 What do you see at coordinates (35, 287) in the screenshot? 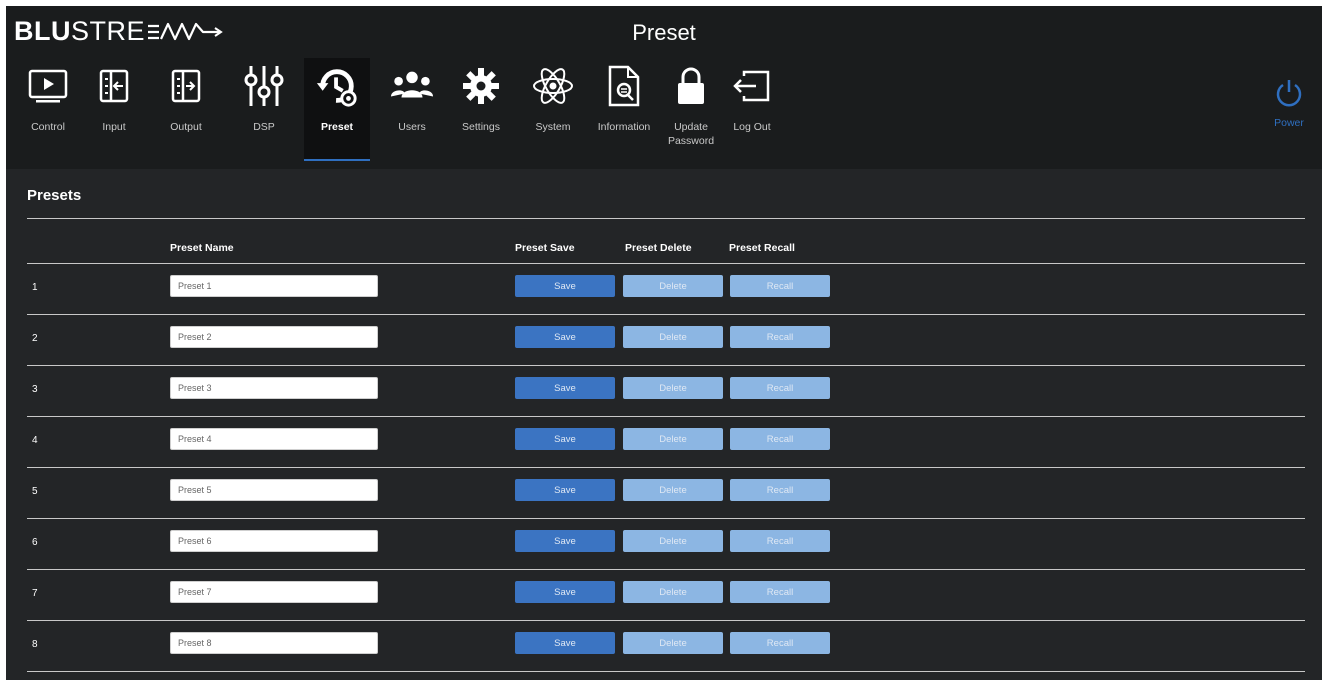
I see `preset-number: 1` at bounding box center [35, 287].